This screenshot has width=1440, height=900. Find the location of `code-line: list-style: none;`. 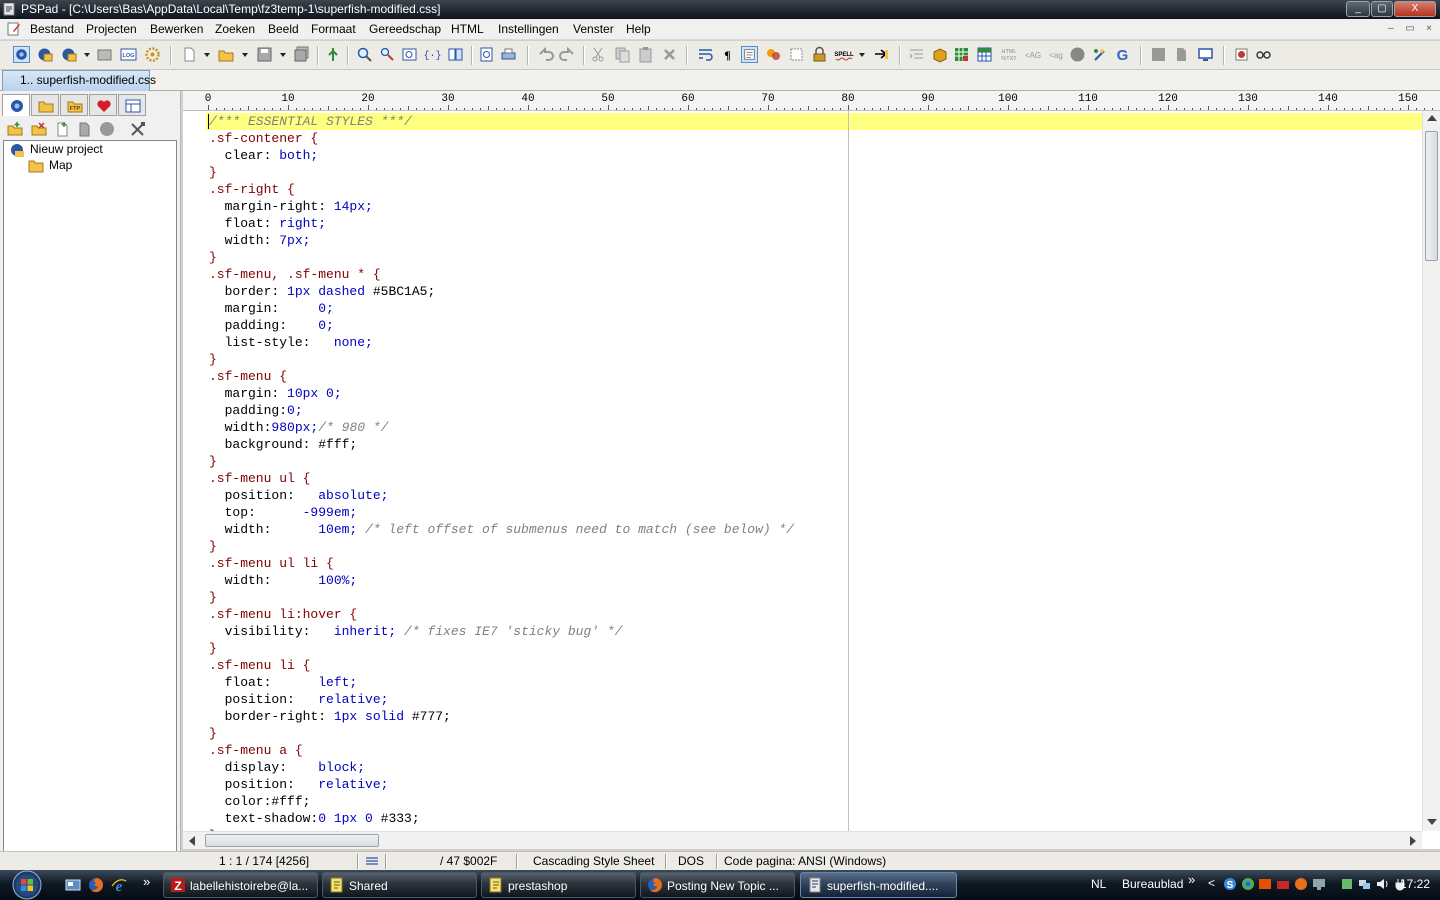

code-line: list-style: none; is located at coordinates (291, 342).